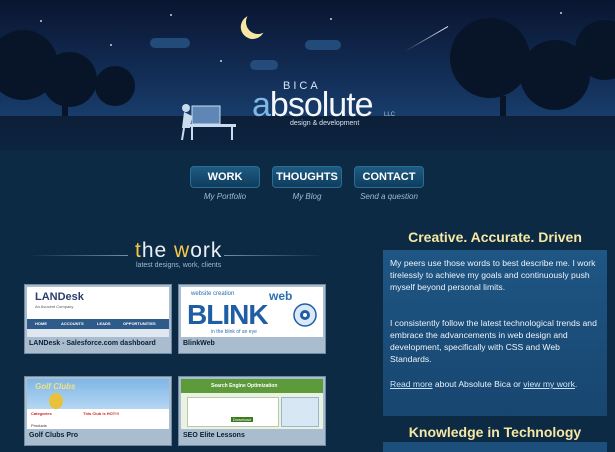  Describe the element at coordinates (182, 250) in the screenshot. I see `title-part: w` at that location.